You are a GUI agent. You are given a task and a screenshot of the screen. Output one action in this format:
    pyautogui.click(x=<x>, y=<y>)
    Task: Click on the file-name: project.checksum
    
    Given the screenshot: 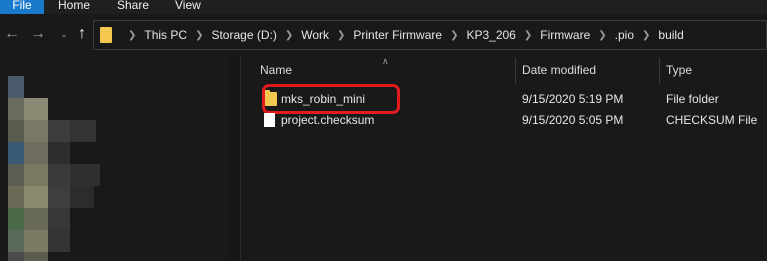 What is the action you would take?
    pyautogui.click(x=327, y=120)
    